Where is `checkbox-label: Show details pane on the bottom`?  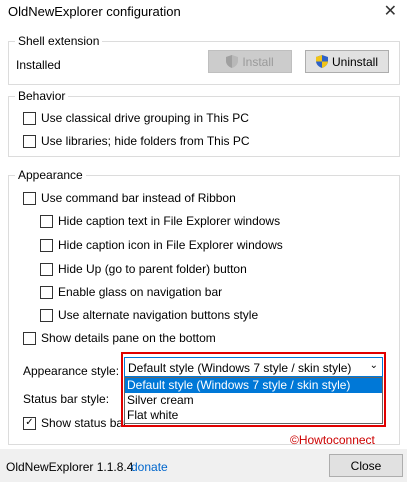
checkbox-label: Show details pane on the bottom is located at coordinates (128, 338).